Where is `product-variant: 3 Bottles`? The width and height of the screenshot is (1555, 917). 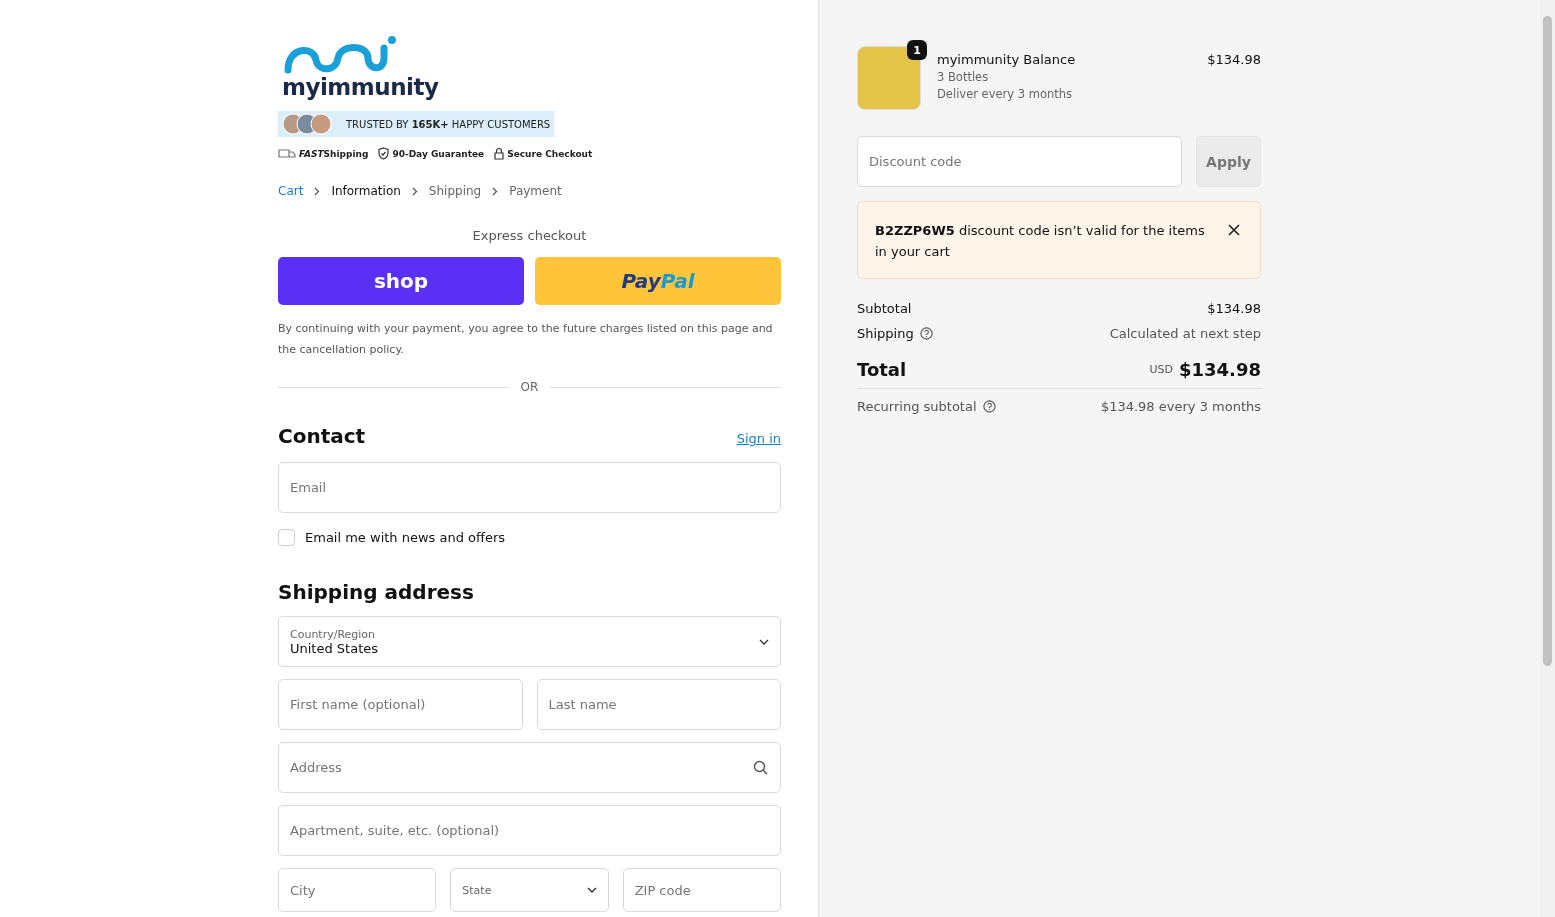
product-variant: 3 Bottles is located at coordinates (963, 77).